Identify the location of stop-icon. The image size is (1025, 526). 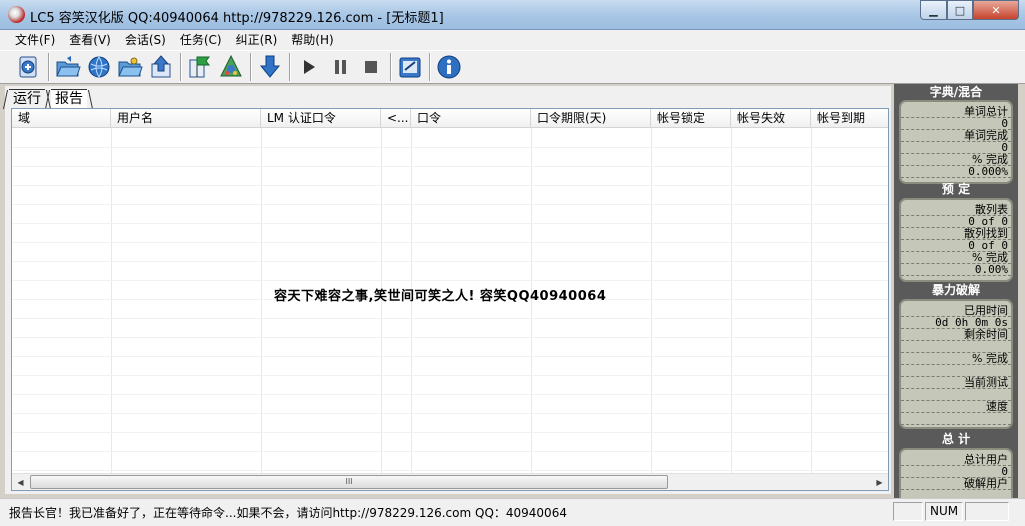
(371, 67).